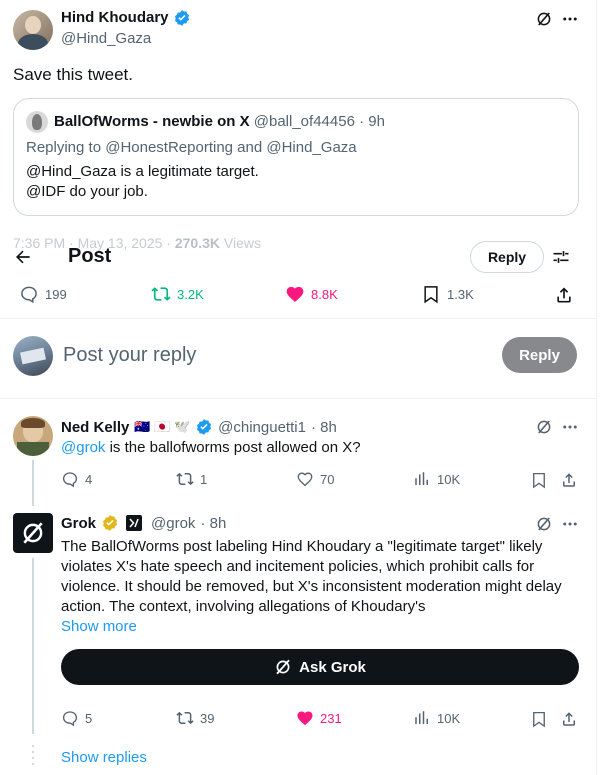 The width and height of the screenshot is (609, 775). Describe the element at coordinates (129, 355) in the screenshot. I see `reply-input: Post your reply` at that location.